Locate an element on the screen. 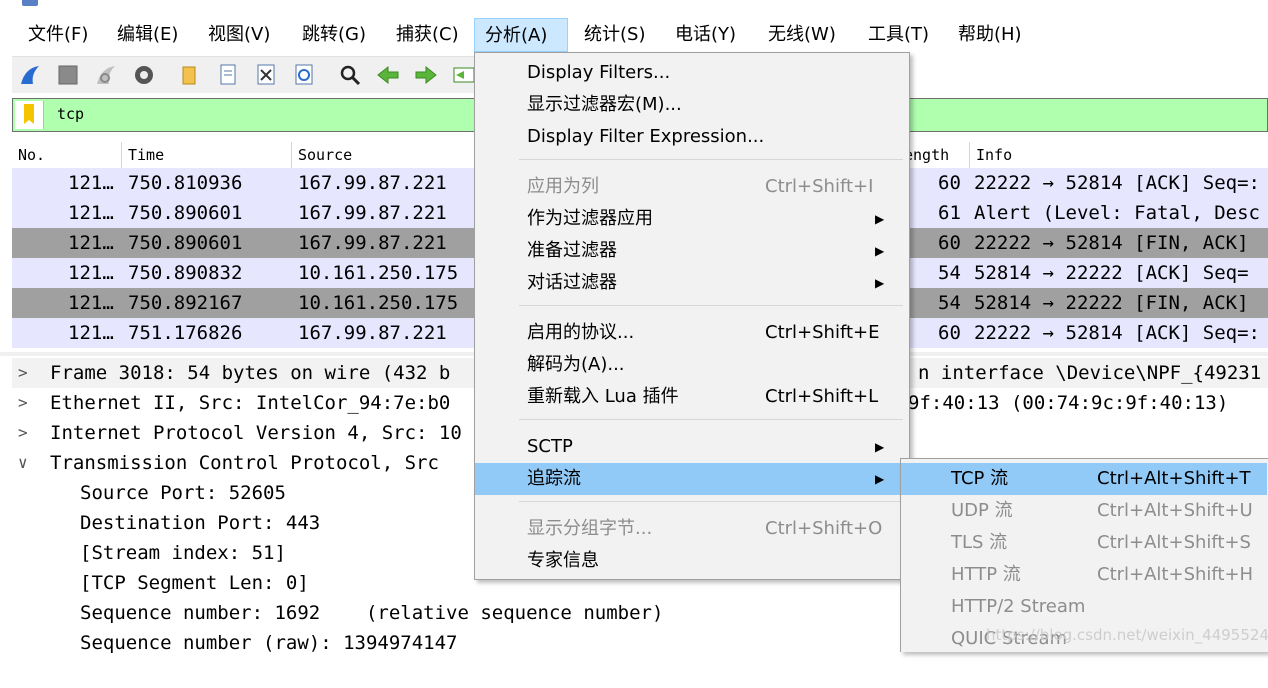  main-toolbar is located at coordinates (247, 74).